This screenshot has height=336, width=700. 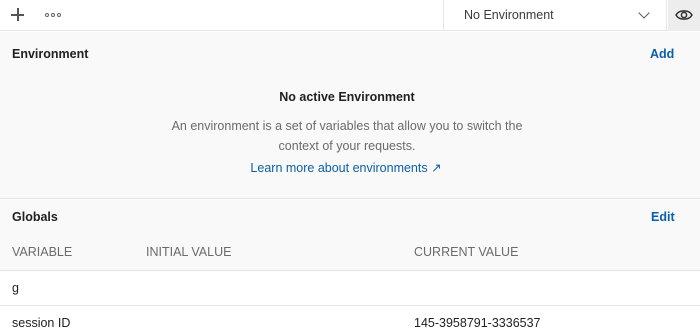 What do you see at coordinates (346, 167) in the screenshot?
I see `learn-more-link: Learn more about environments ↗` at bounding box center [346, 167].